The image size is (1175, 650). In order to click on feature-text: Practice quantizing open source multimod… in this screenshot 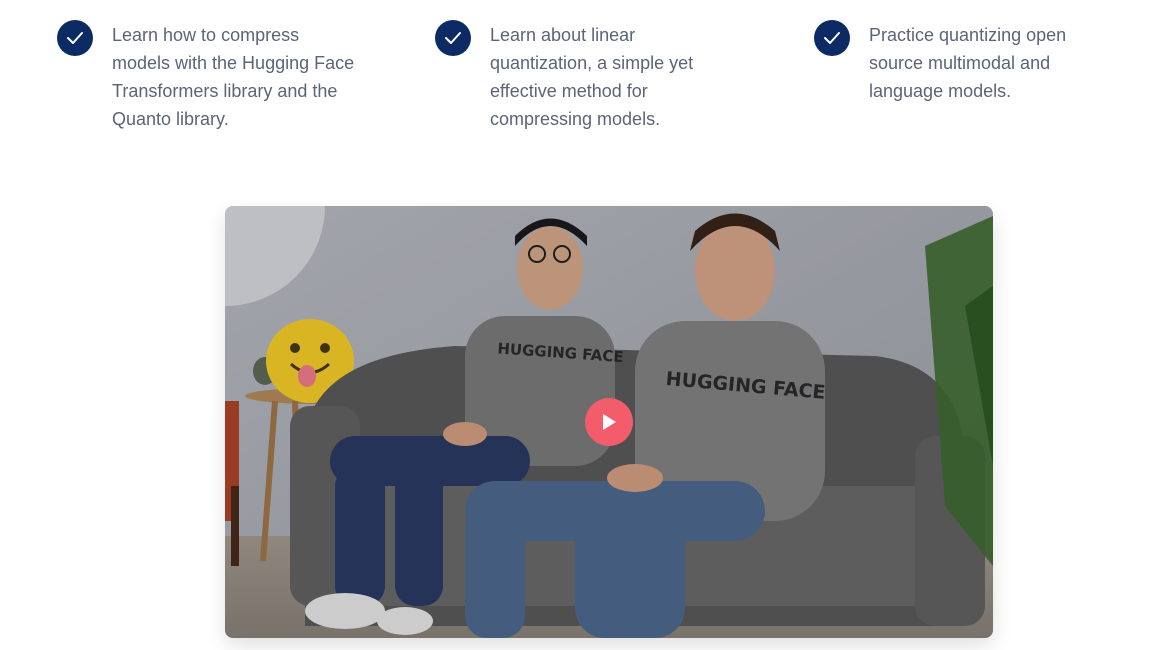, I will do `click(968, 63)`.